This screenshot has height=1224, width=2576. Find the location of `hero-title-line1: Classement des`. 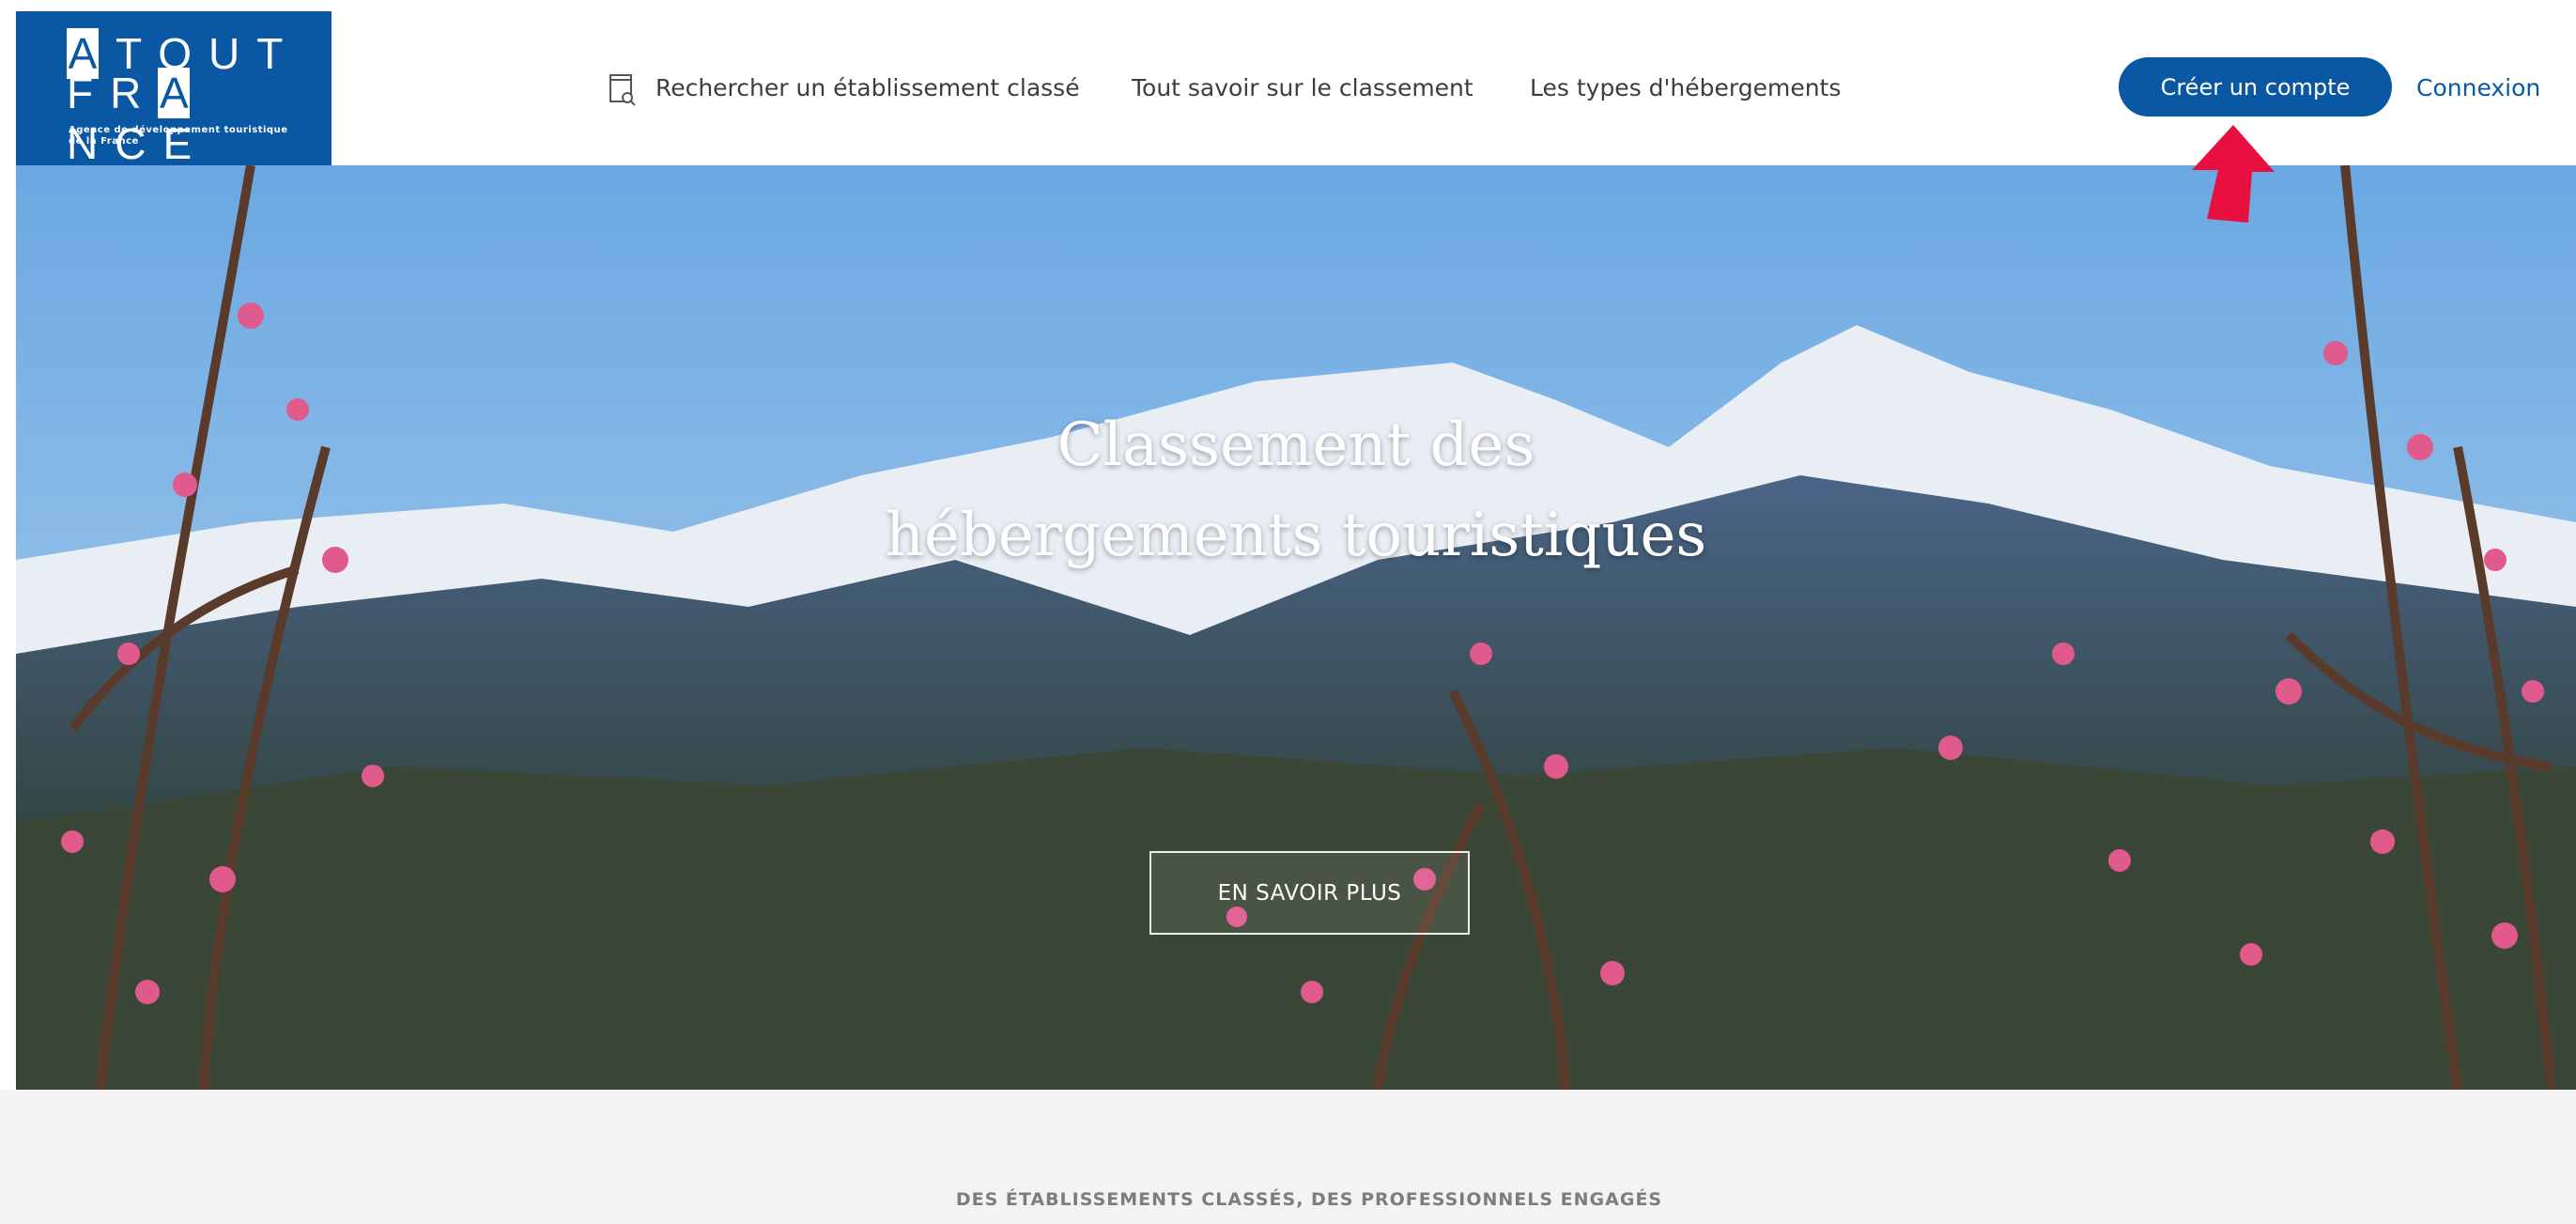

hero-title-line1: Classement des is located at coordinates (1296, 445).